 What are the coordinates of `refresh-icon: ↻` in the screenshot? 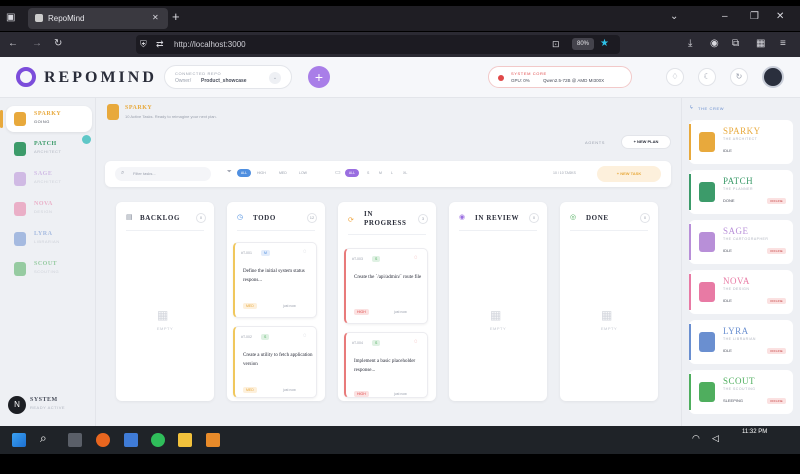 It's located at (739, 77).